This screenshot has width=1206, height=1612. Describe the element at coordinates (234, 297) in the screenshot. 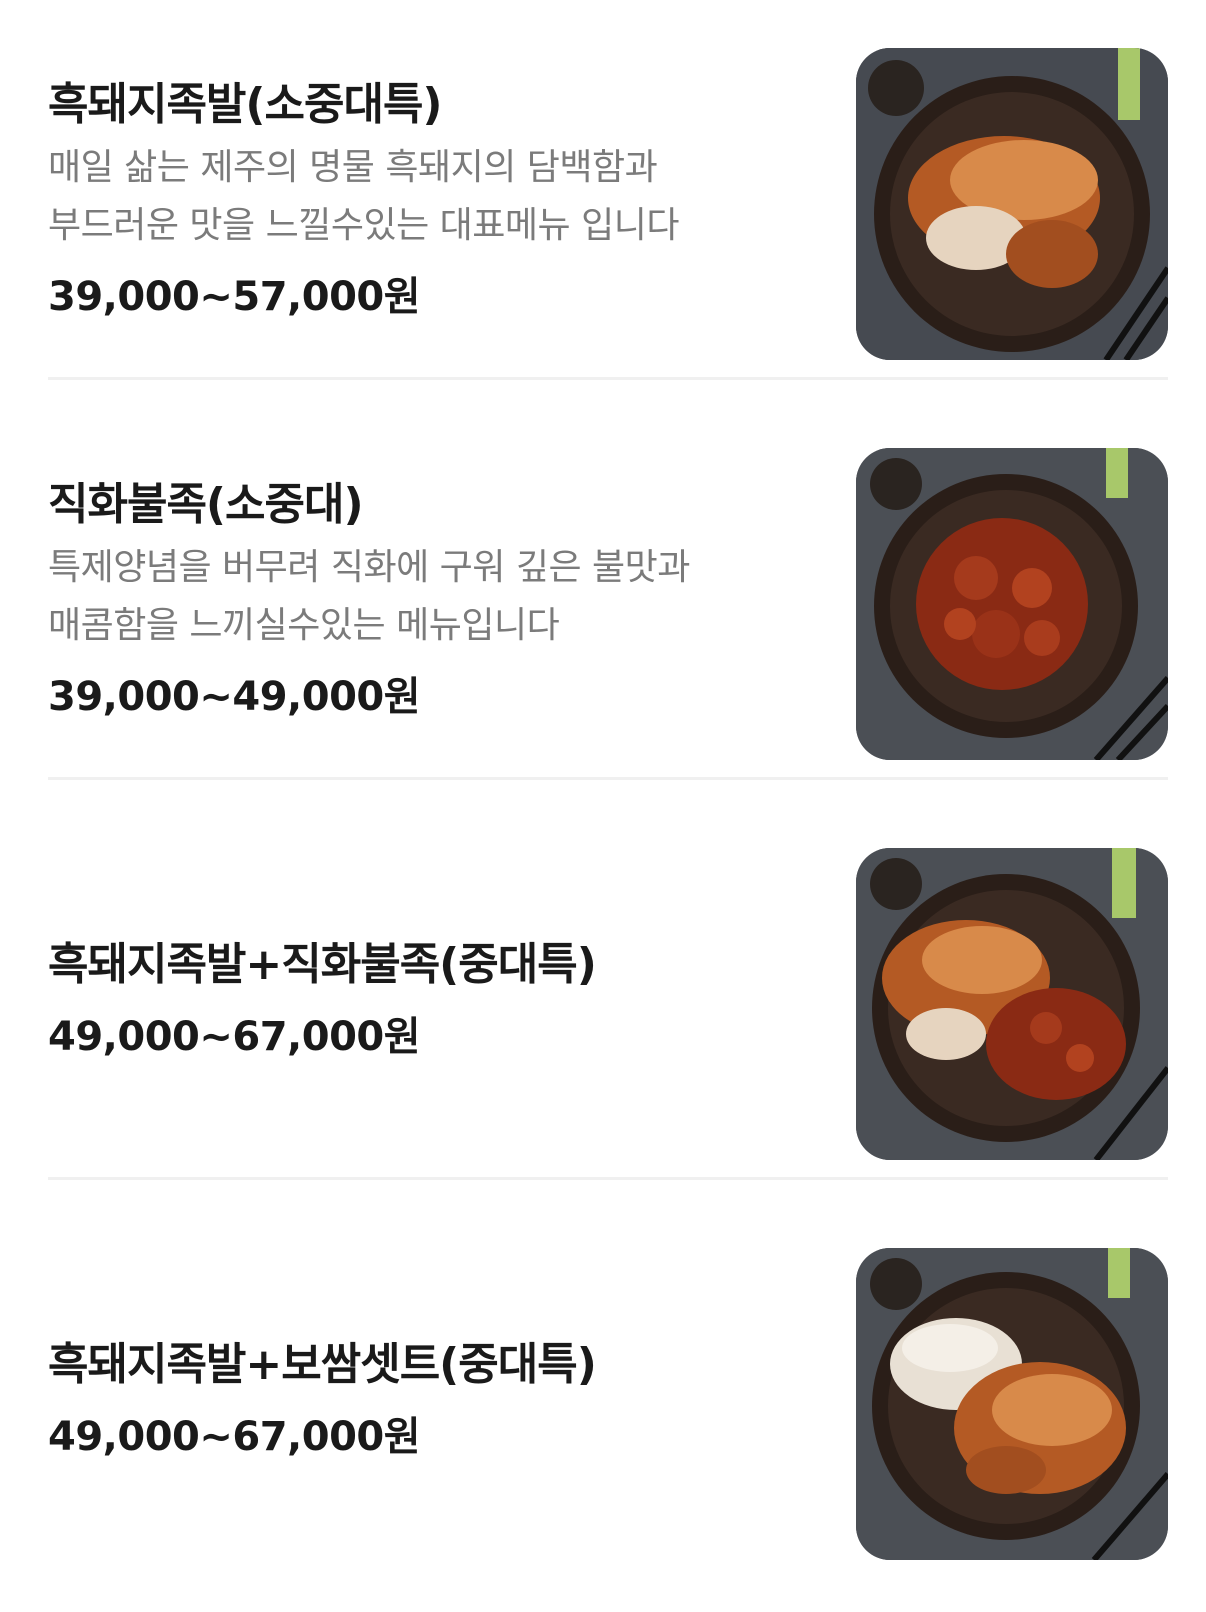

I see `menu-item-price: 39,000~57,000원` at that location.